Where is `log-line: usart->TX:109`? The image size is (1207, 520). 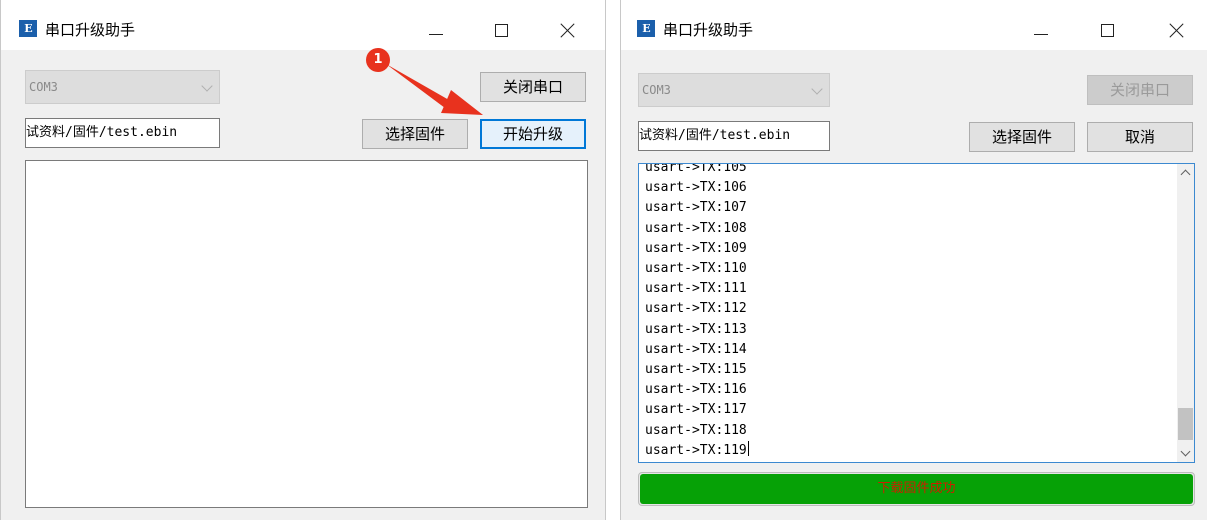
log-line: usart->TX:109 is located at coordinates (696, 248).